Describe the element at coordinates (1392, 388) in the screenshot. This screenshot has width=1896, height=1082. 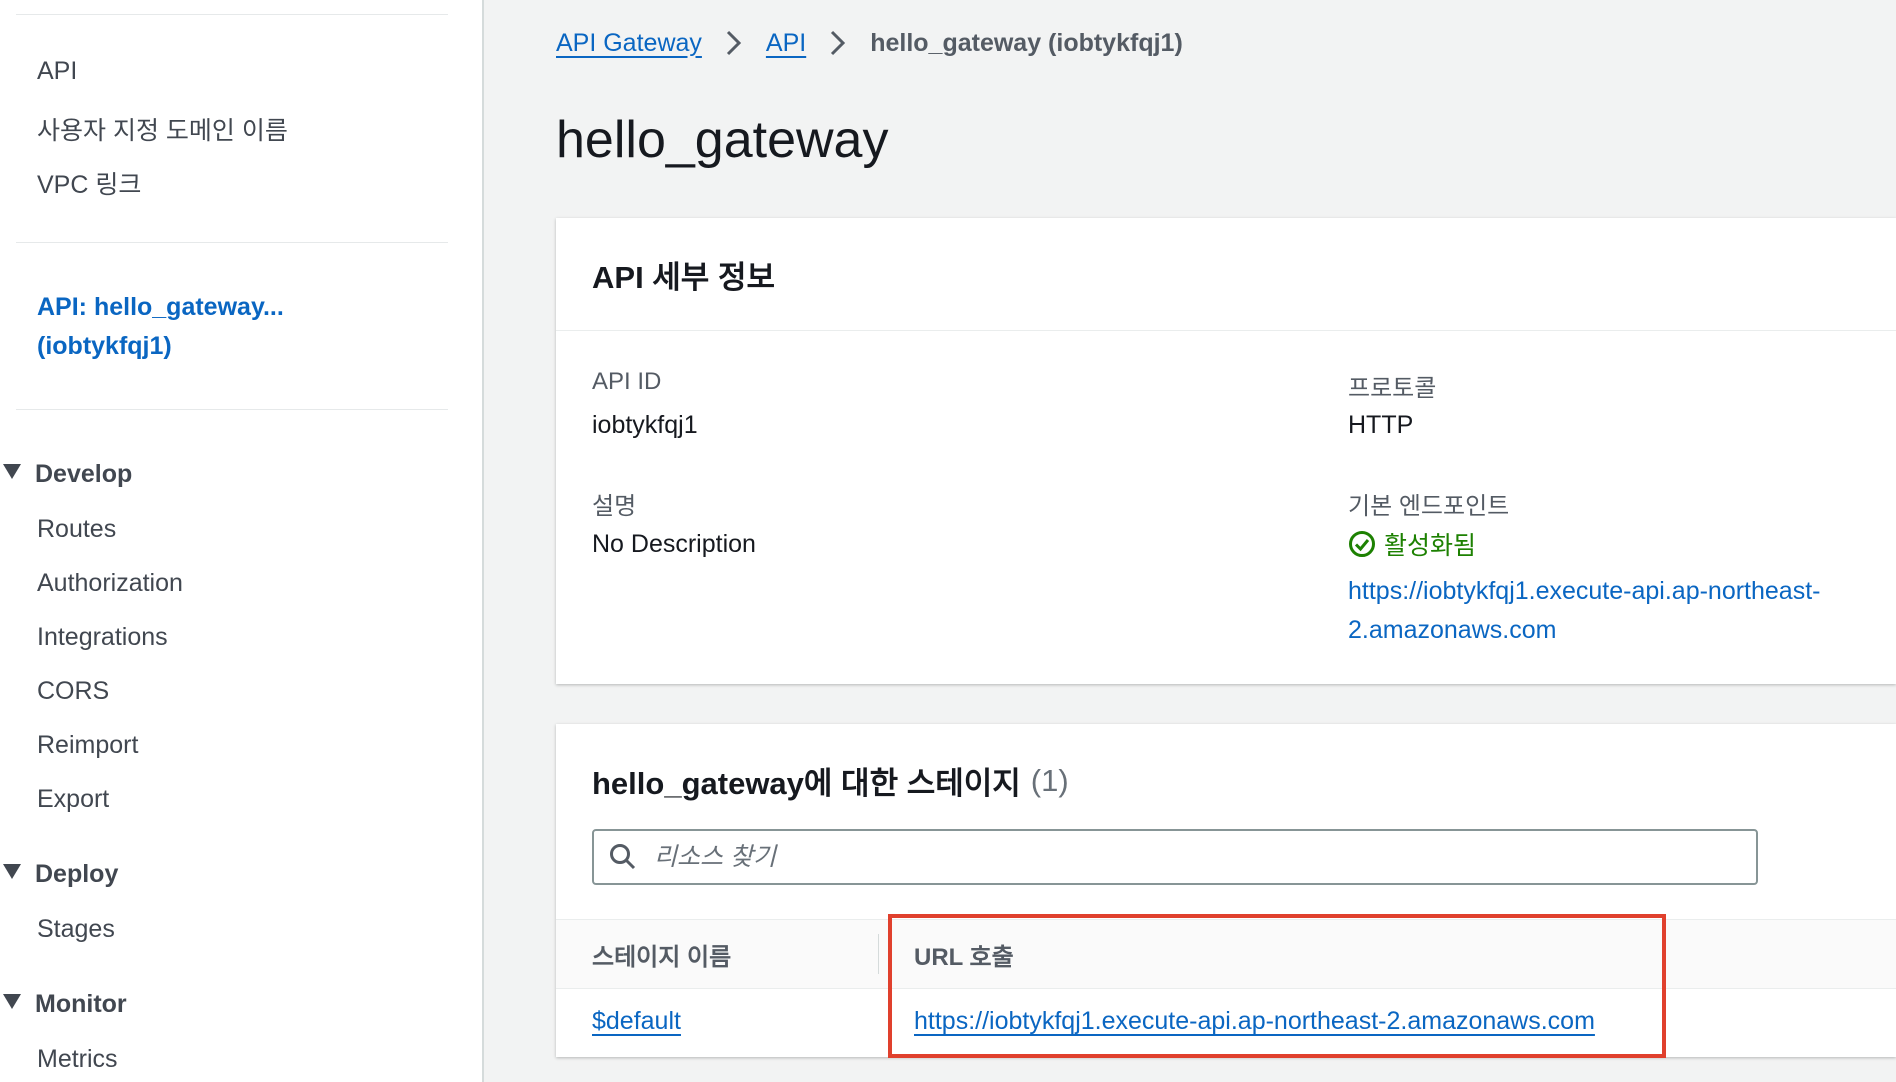
I see `protocol-label: 프로토콜` at that location.